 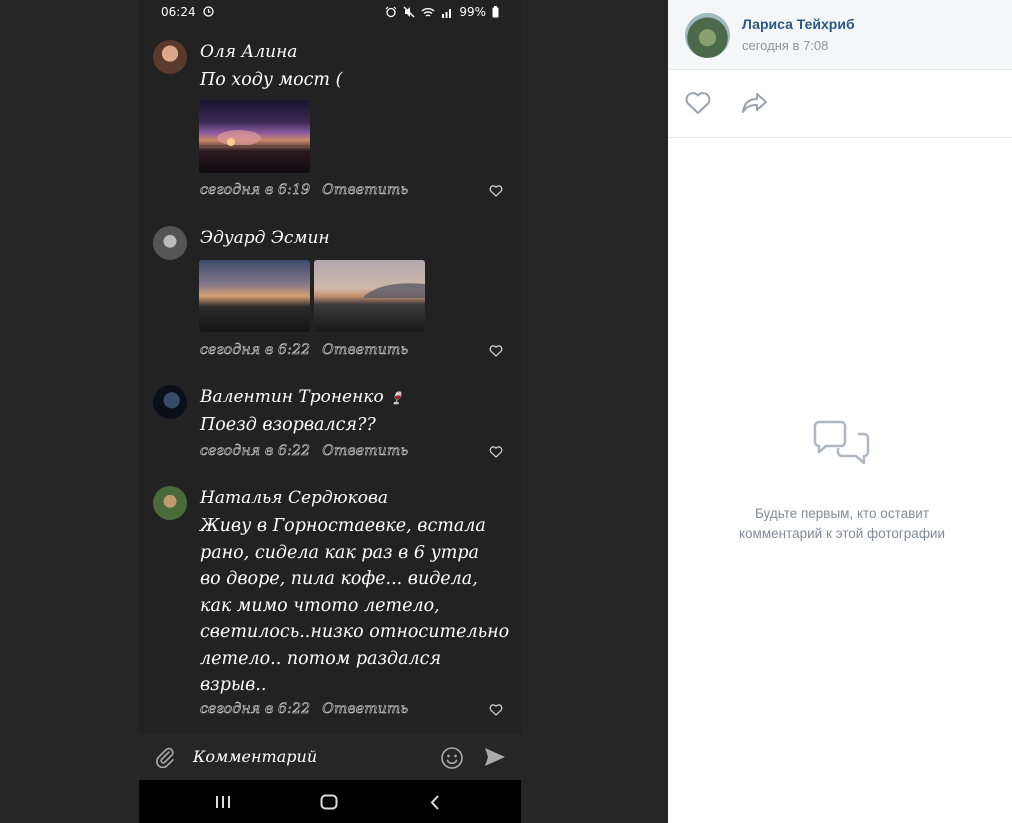 What do you see at coordinates (428, 12) in the screenshot?
I see `wifi-icon` at bounding box center [428, 12].